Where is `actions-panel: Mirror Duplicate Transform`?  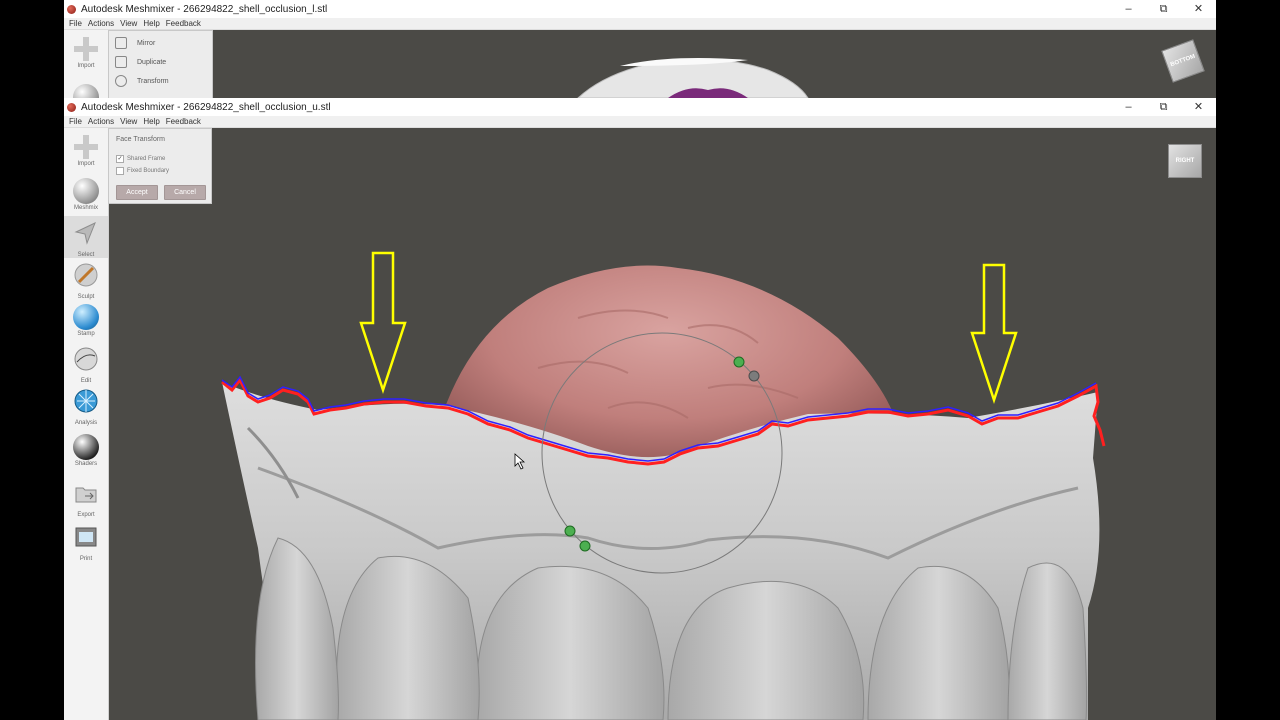
actions-panel: Mirror Duplicate Transform is located at coordinates (160, 64).